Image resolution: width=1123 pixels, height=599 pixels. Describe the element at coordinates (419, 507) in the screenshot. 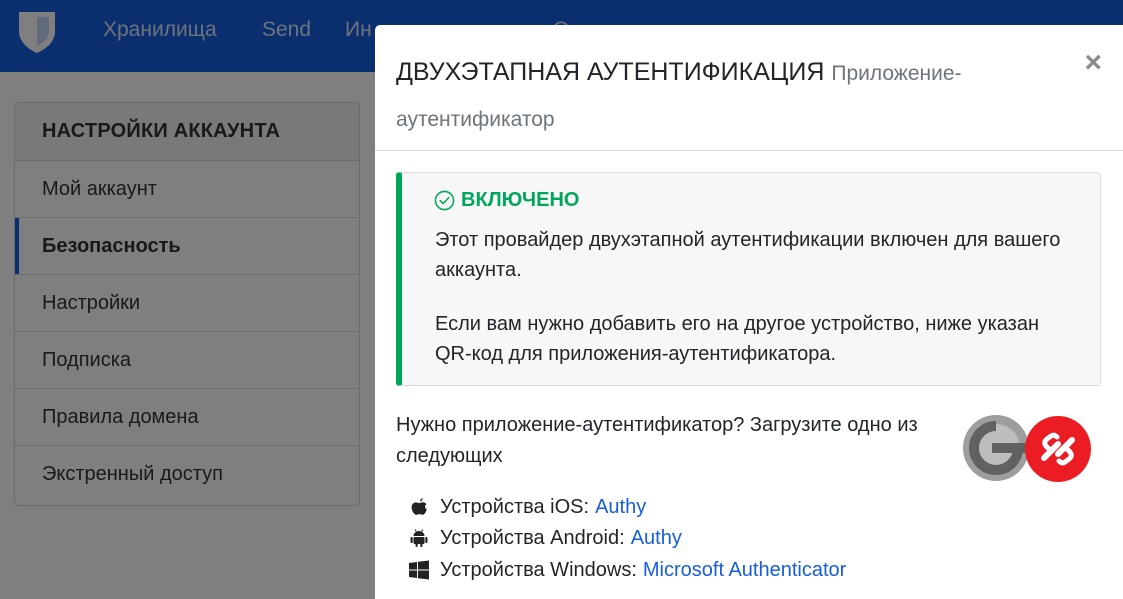

I see `apple-icon` at that location.